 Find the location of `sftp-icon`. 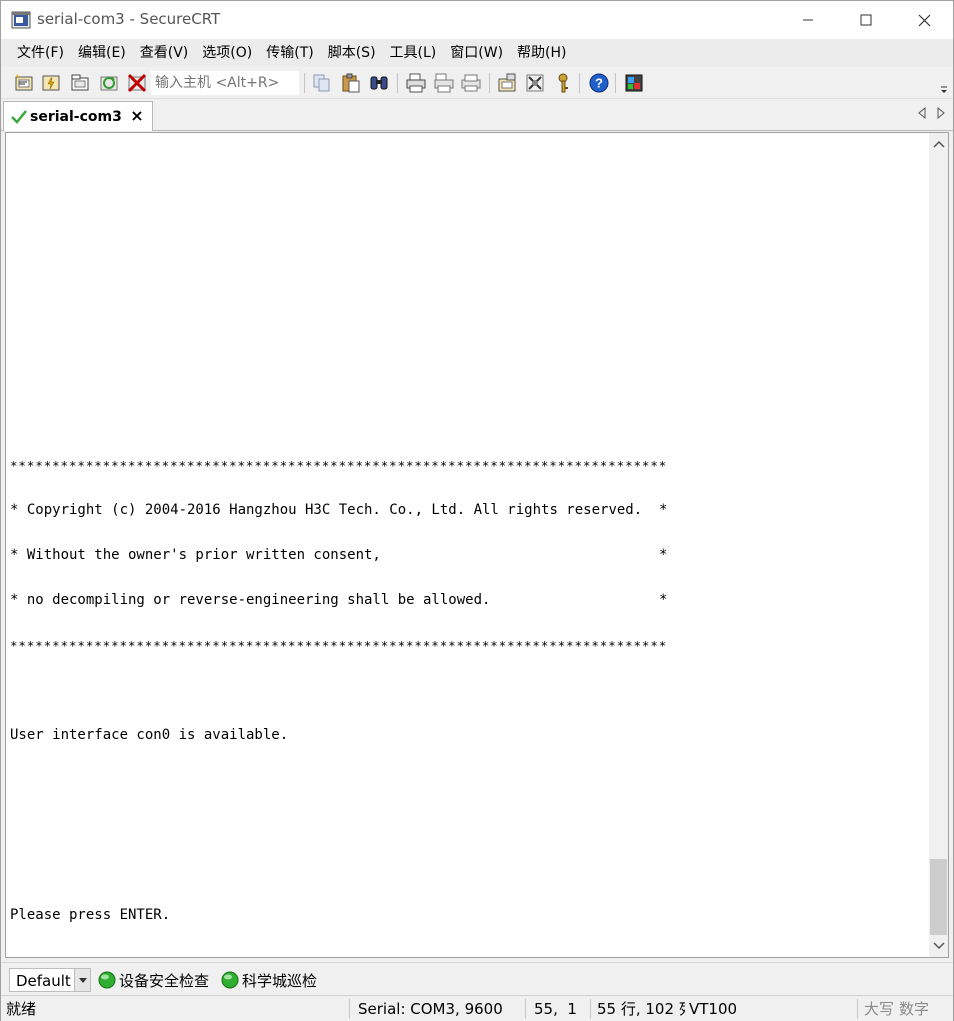

sftp-icon is located at coordinates (634, 83).